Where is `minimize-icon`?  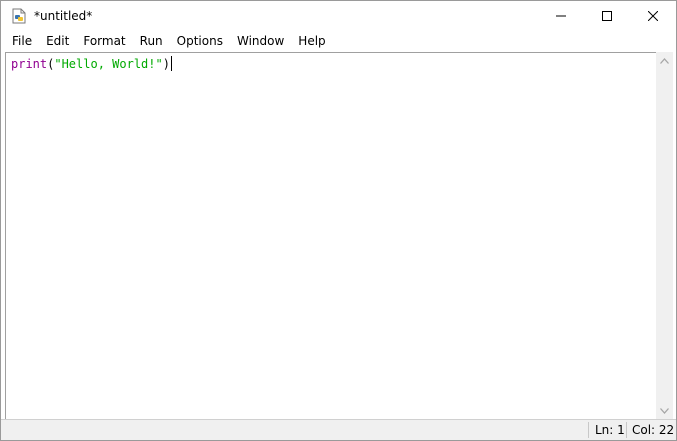 minimize-icon is located at coordinates (561, 16).